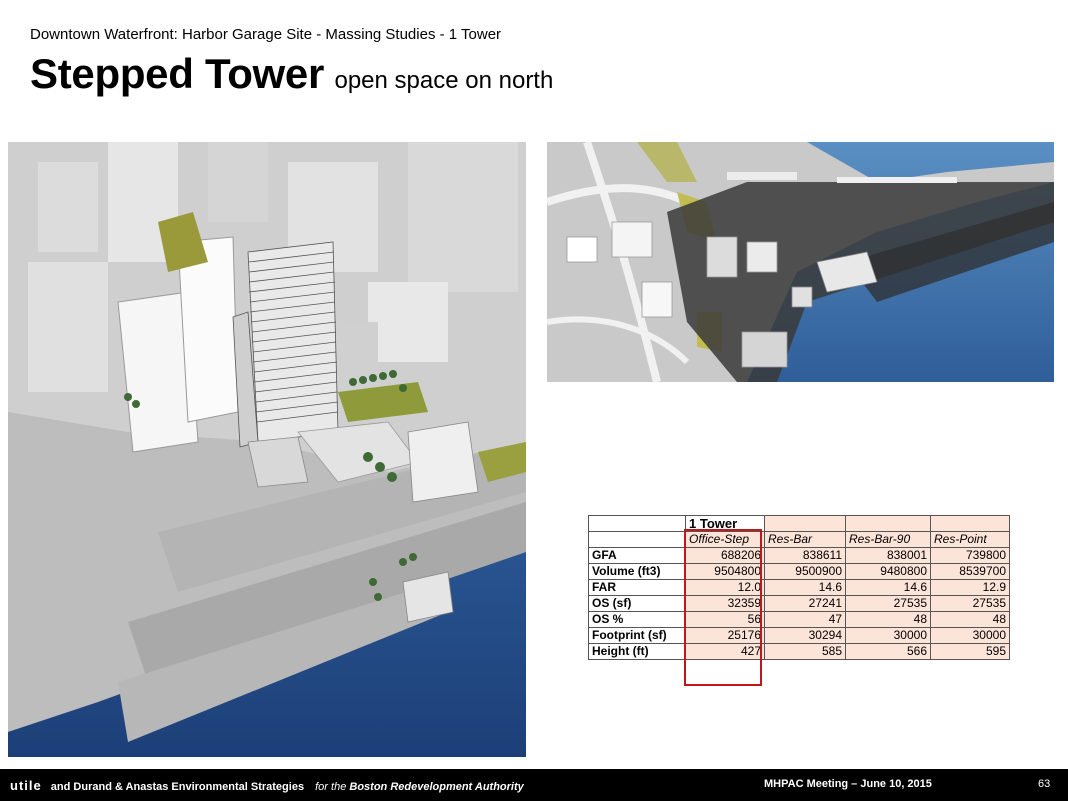  What do you see at coordinates (970, 555) in the screenshot?
I see `table-cell: 739800` at bounding box center [970, 555].